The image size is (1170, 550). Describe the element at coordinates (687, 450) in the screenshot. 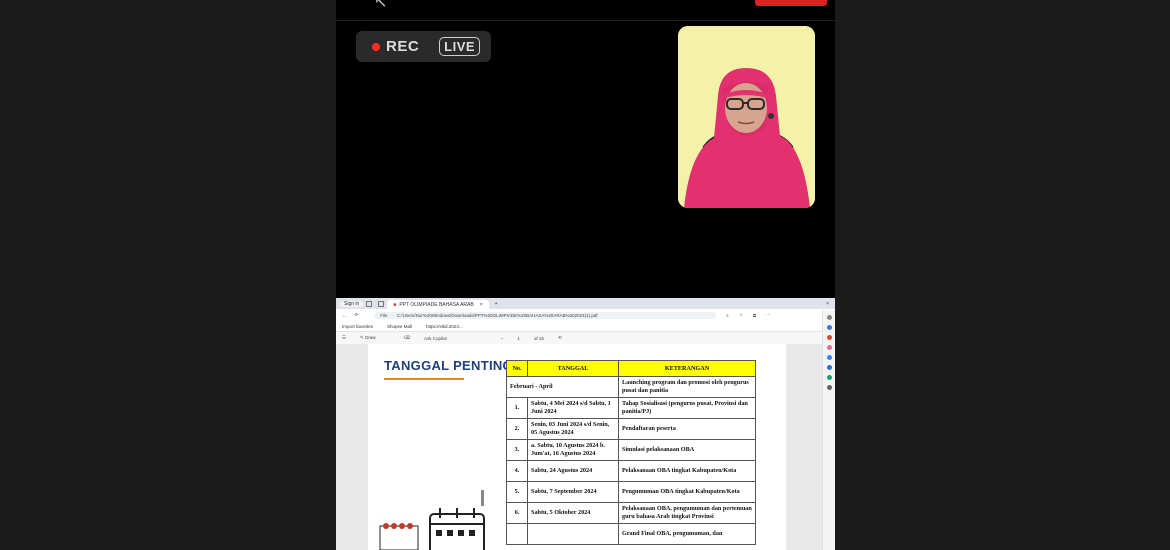

I see `cell-keterangan: Simulasi pelaksanaan OBA` at that location.